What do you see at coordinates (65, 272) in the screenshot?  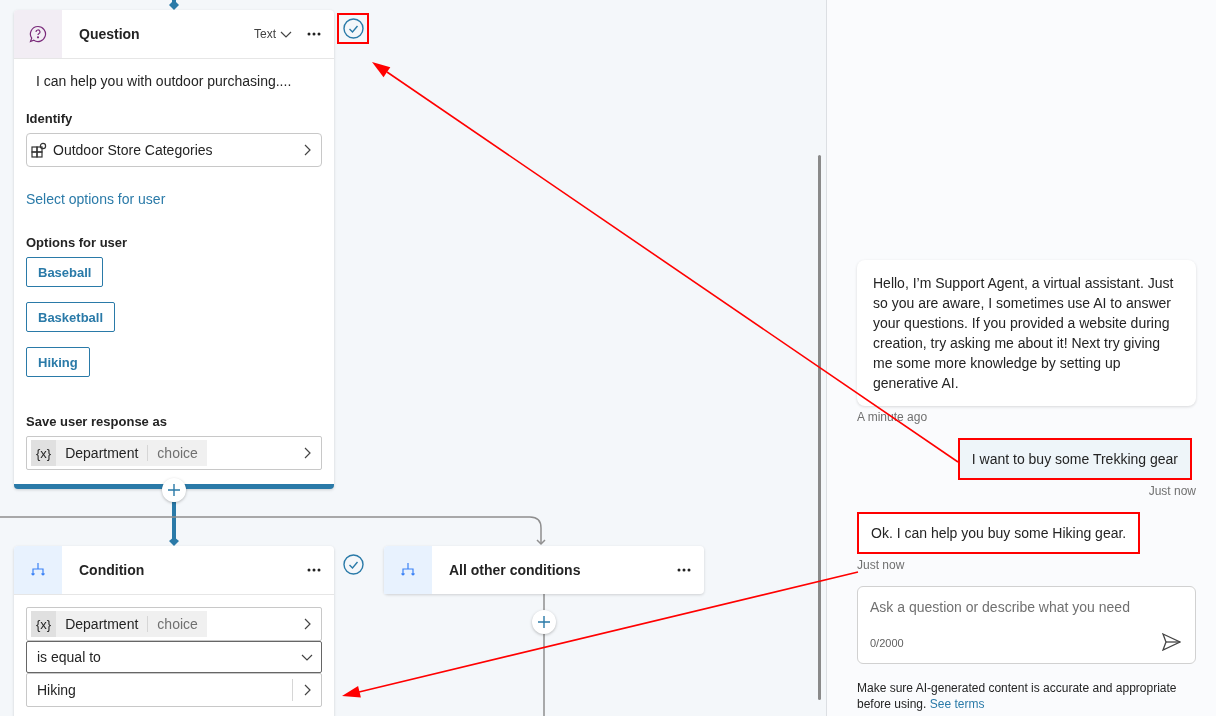 I see `option-button: Baseball` at bounding box center [65, 272].